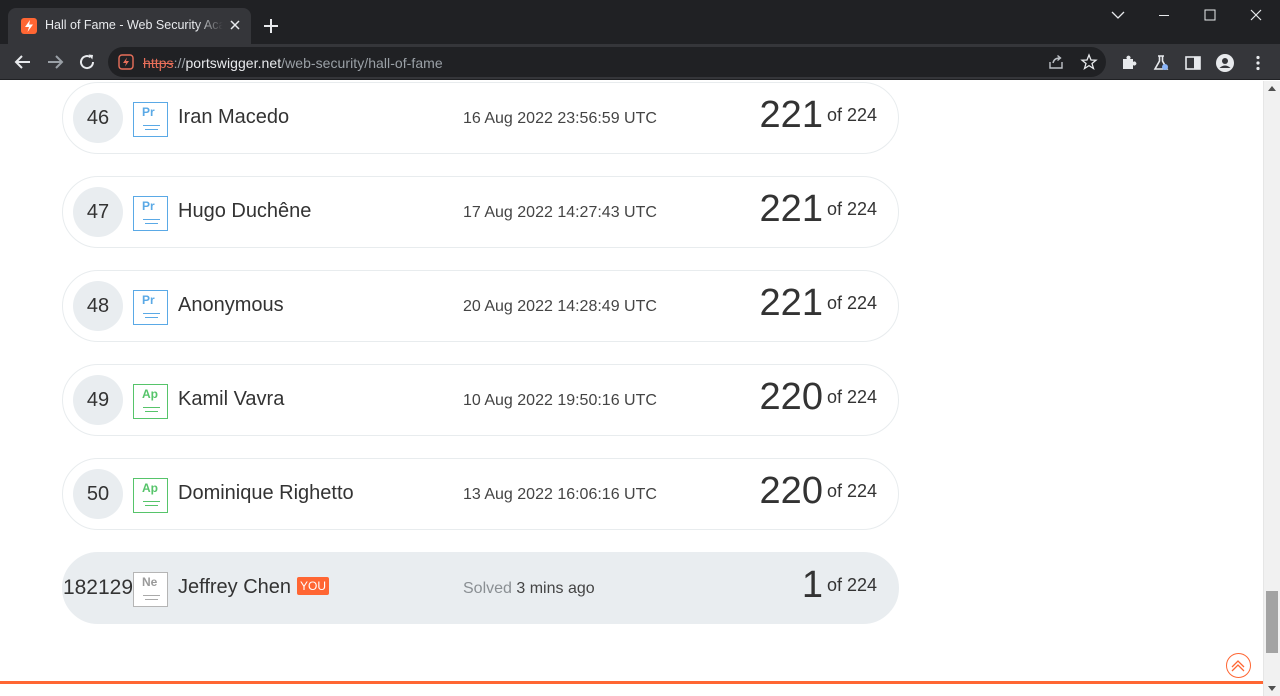 The image size is (1280, 696). I want to click on side-panel-icon, so click(1193, 63).